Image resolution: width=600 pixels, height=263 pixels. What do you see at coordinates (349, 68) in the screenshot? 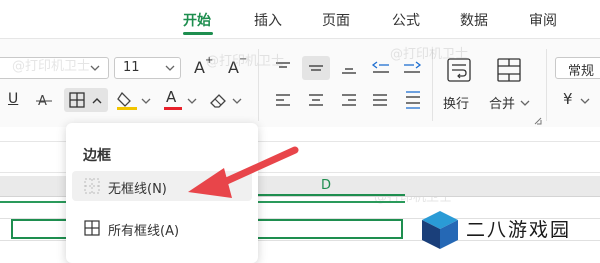
I see `align-bottom-icon` at bounding box center [349, 68].